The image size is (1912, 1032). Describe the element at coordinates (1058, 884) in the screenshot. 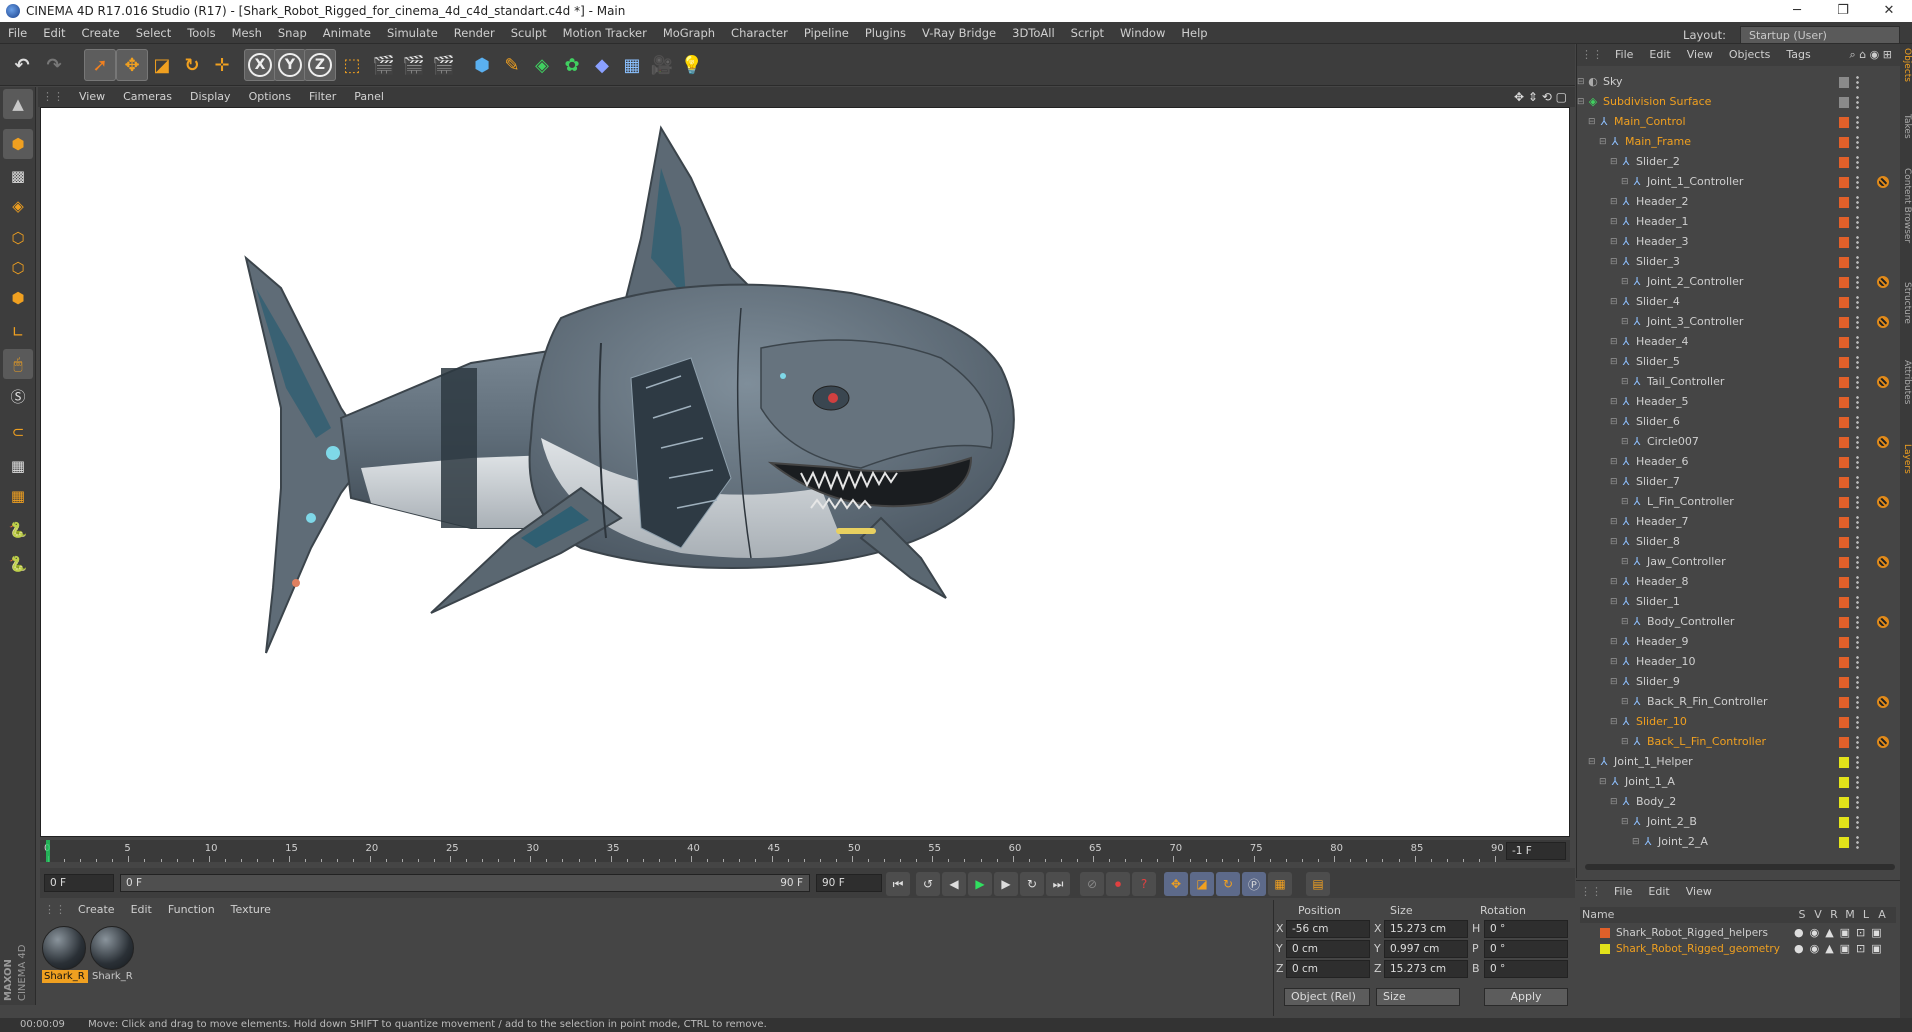

I see `go-to-end-icon: ⏭` at that location.